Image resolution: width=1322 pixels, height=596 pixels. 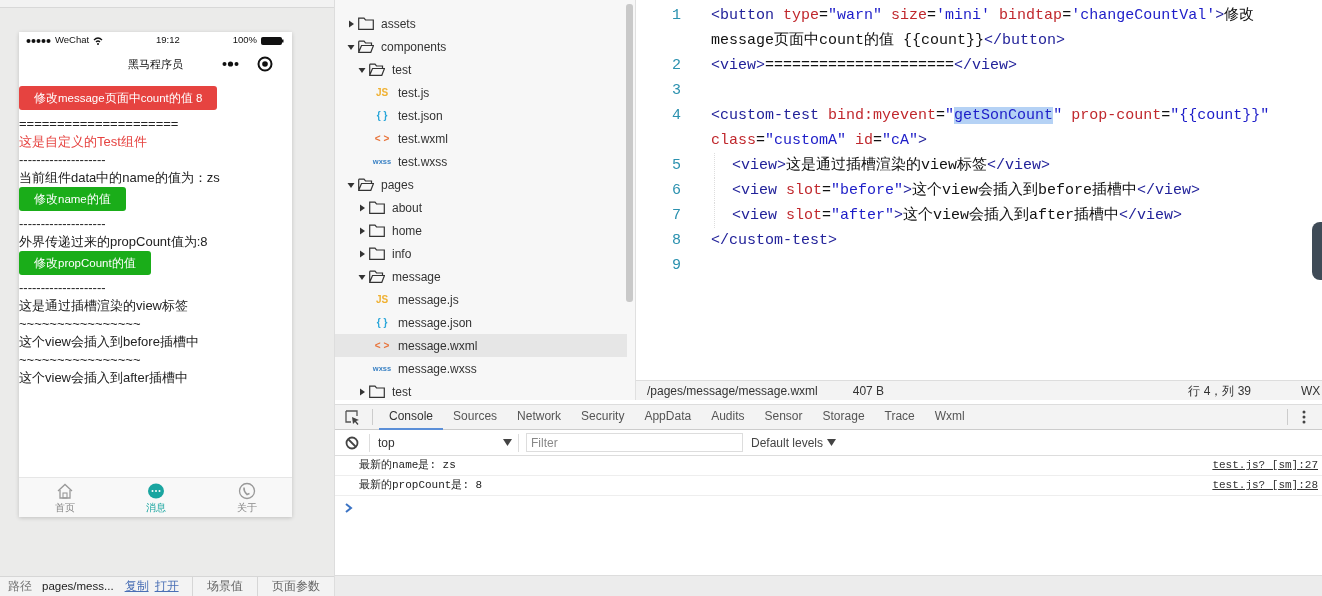 I want to click on file-item: < > test.wxml, so click(x=481, y=138).